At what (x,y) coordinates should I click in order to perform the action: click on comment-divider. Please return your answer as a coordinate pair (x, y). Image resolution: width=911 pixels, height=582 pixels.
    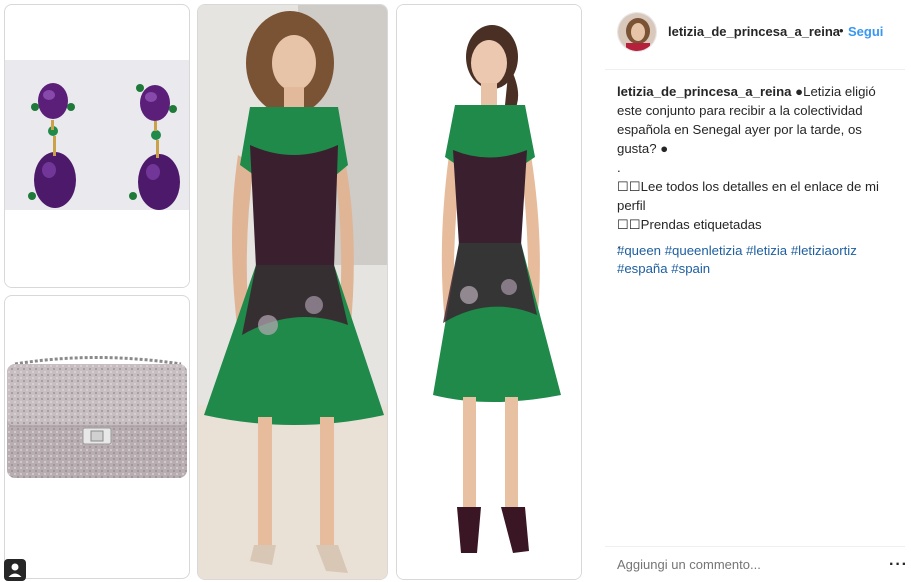
    Looking at the image, I should click on (755, 546).